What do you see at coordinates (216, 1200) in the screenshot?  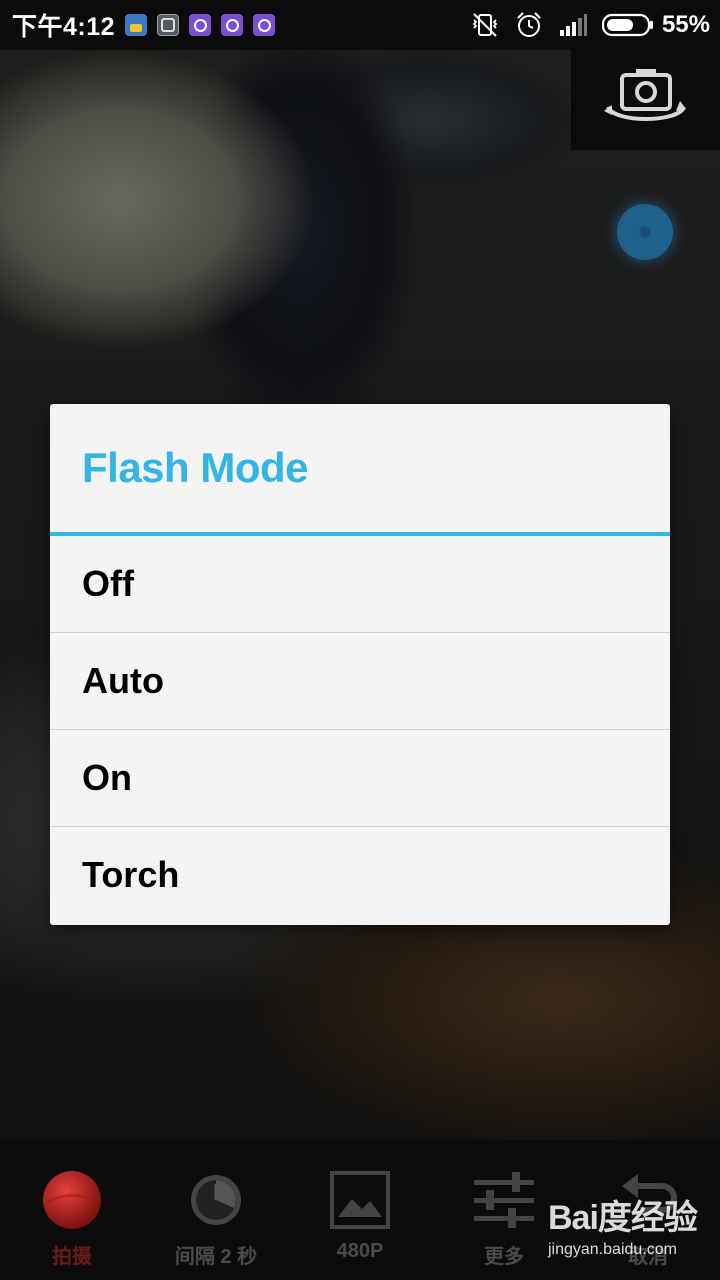 I see `clock-icon` at bounding box center [216, 1200].